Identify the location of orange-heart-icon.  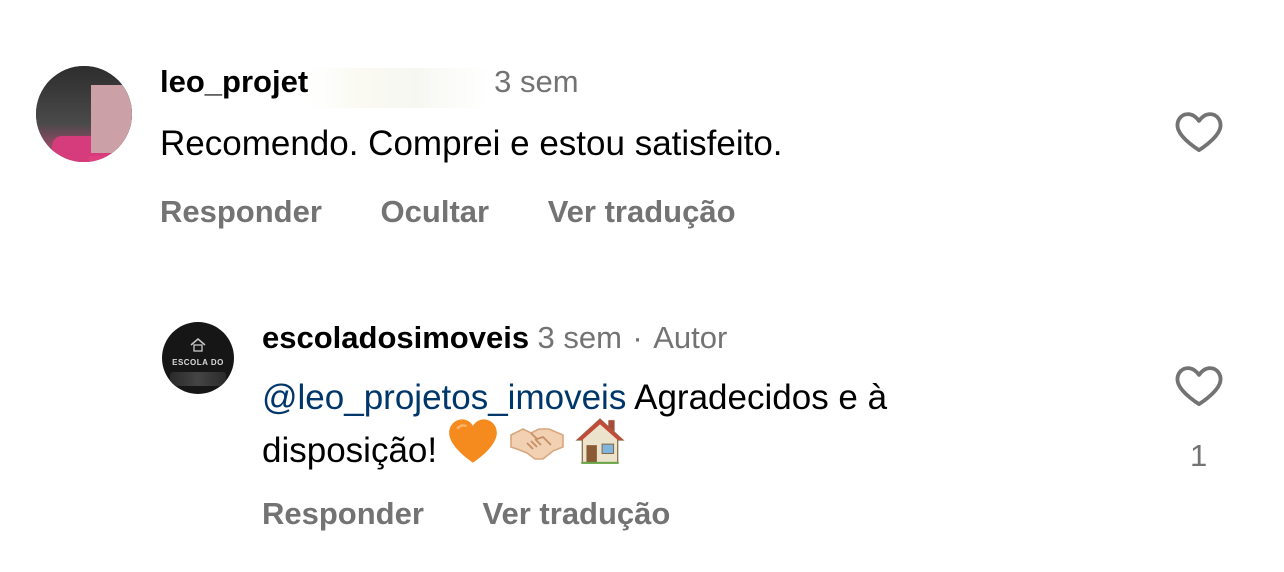
(473, 448).